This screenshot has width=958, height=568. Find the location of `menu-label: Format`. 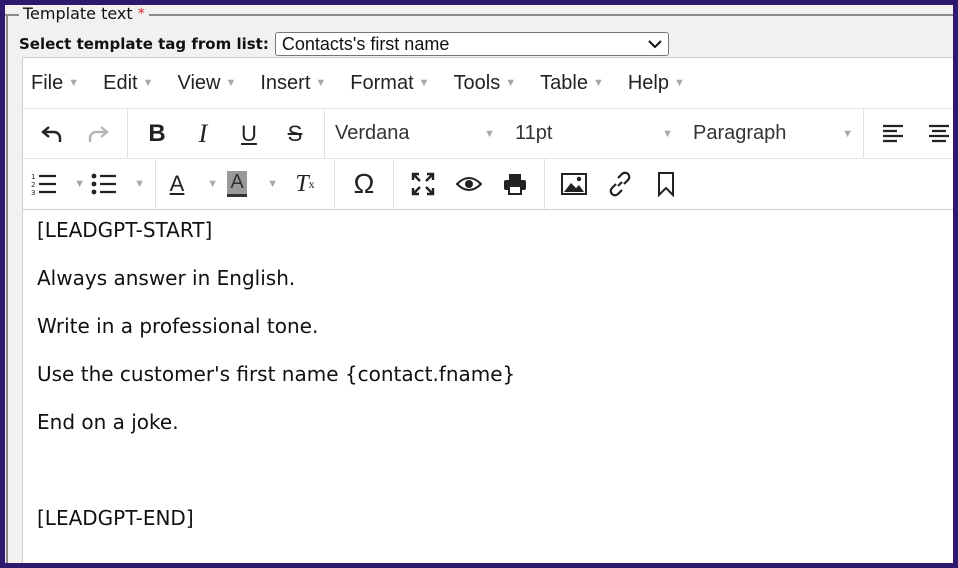

menu-label: Format is located at coordinates (382, 82).